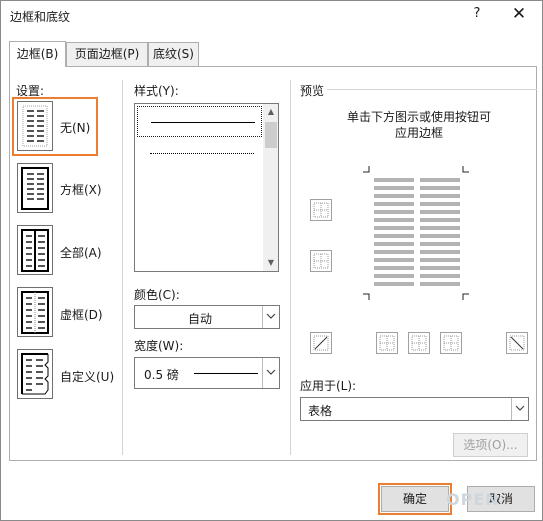 The width and height of the screenshot is (543, 521). I want to click on setting-grid-button, so click(35, 312).